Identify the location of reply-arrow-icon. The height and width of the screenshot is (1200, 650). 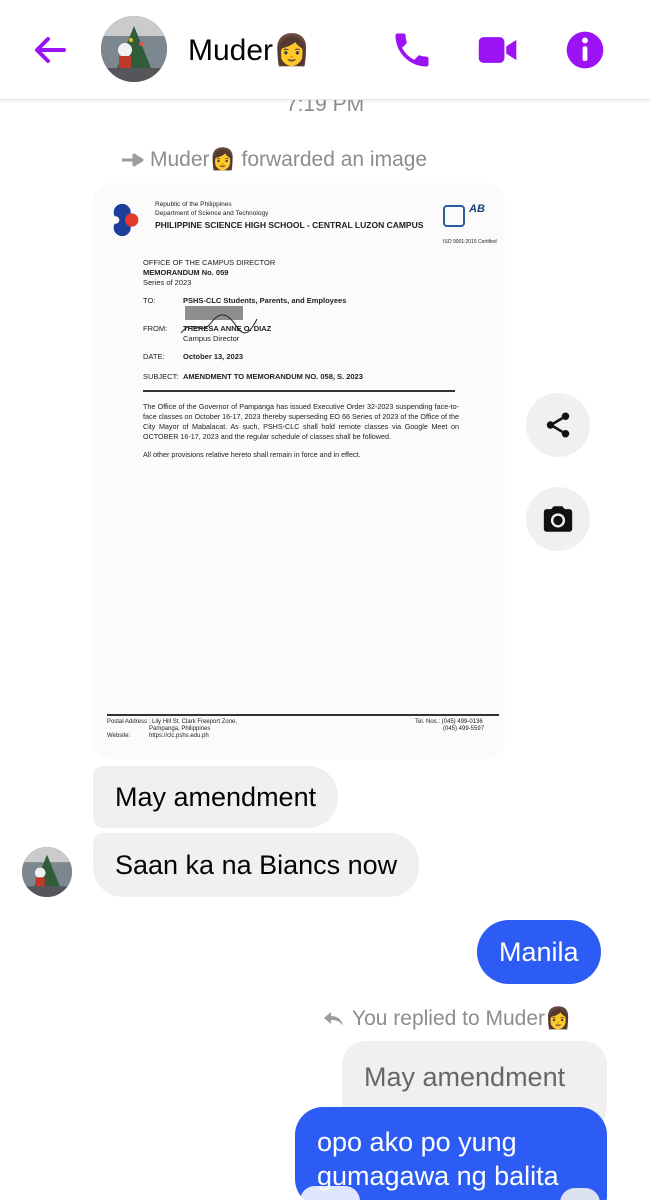
(333, 1019).